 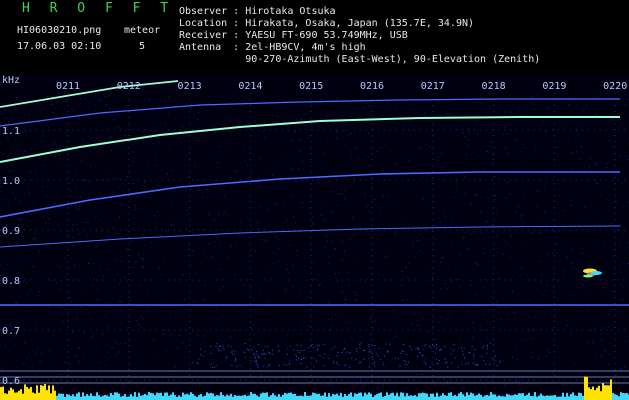 I want to click on observer-line: Observer : Hirotaka Otsuka, so click(x=257, y=11).